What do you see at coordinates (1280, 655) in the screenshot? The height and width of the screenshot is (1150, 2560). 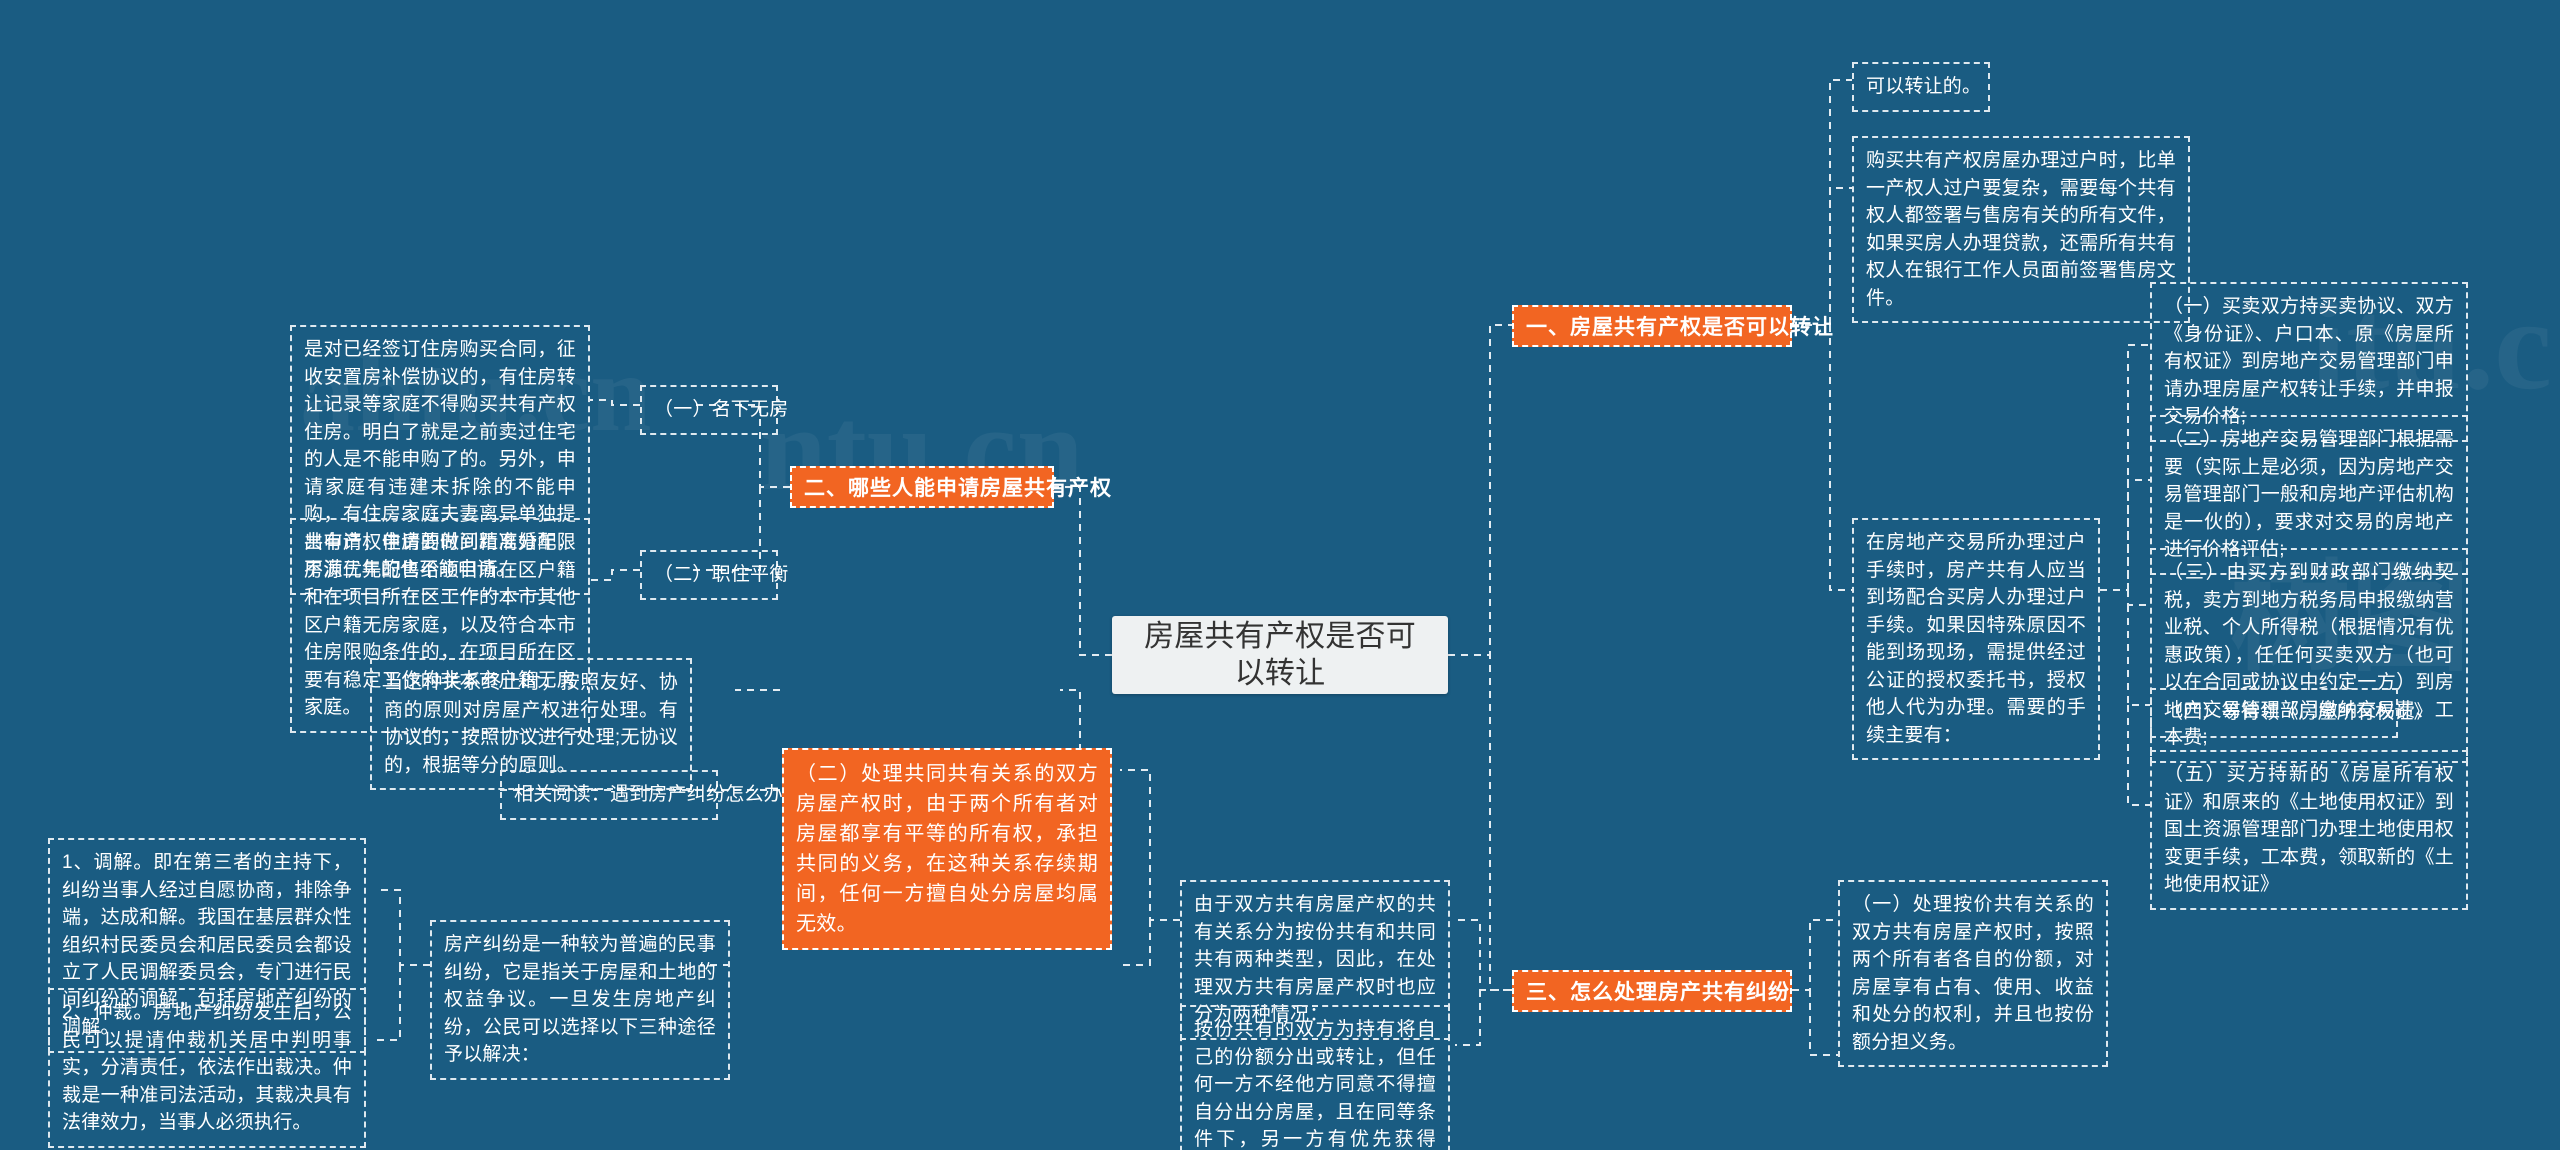 I see `center-node: 房屋共有产权是否可以转让` at bounding box center [1280, 655].